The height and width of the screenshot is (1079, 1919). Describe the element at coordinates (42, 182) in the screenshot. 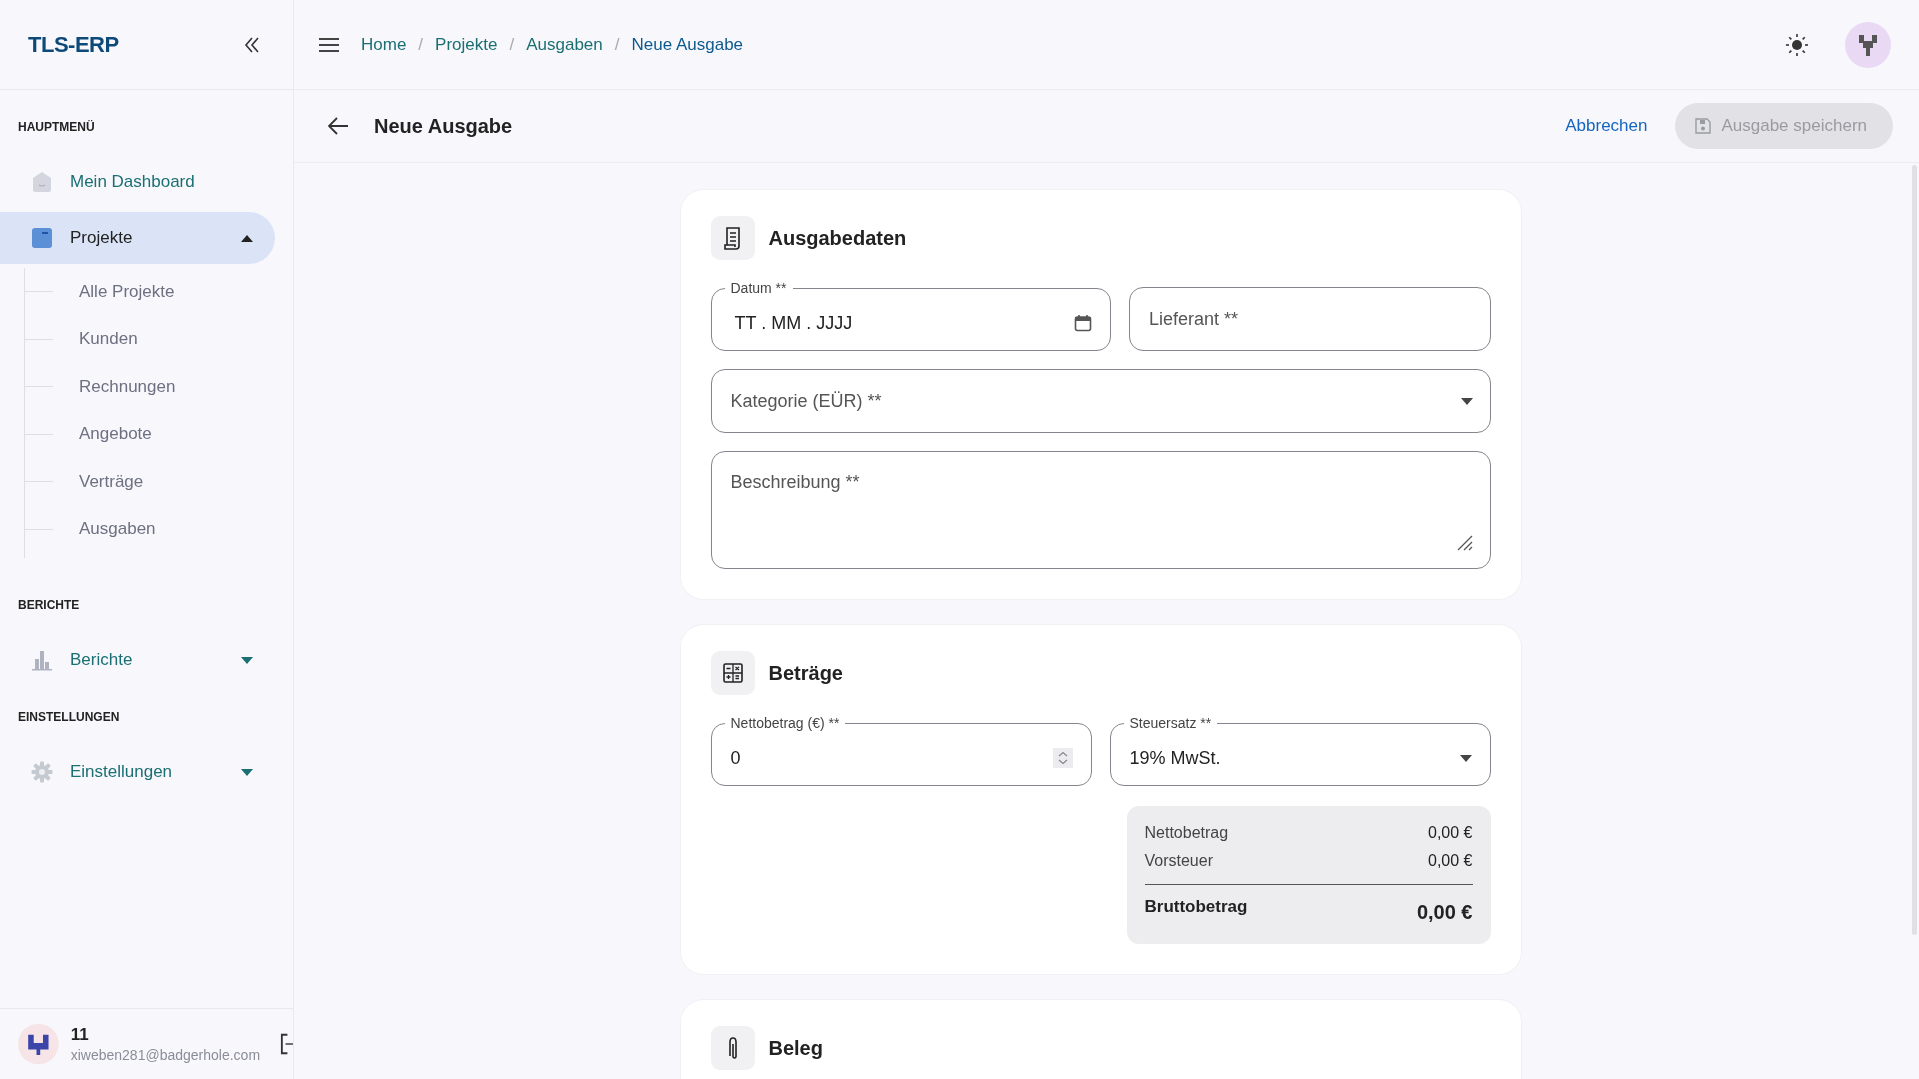

I see `home-icon` at that location.